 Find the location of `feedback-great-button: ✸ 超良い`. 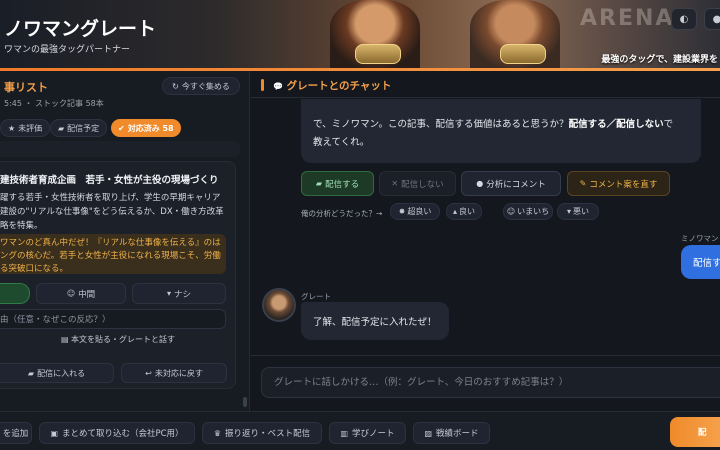

feedback-great-button: ✸ 超良い is located at coordinates (415, 211).